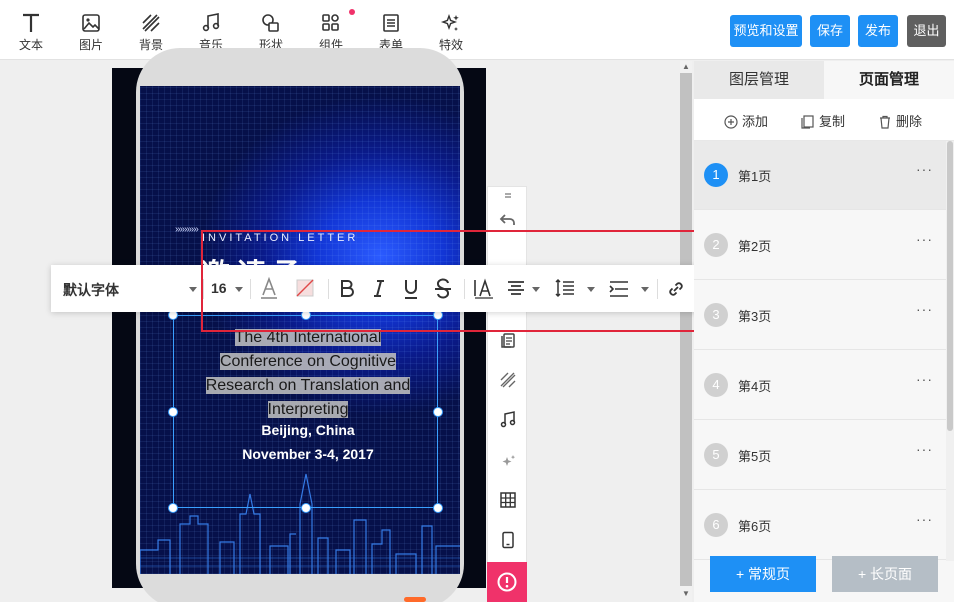 The image size is (954, 602). What do you see at coordinates (508, 541) in the screenshot?
I see `mobile-preview-icon` at bounding box center [508, 541].